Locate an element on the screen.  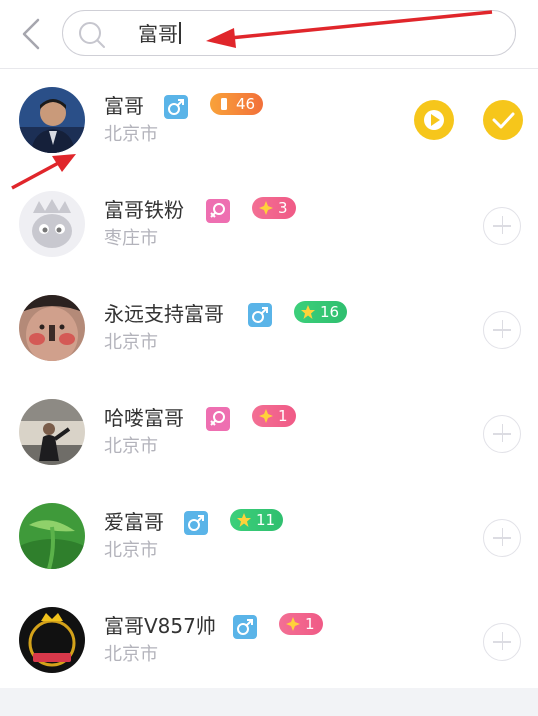
bottom-strip is located at coordinates (269, 702).